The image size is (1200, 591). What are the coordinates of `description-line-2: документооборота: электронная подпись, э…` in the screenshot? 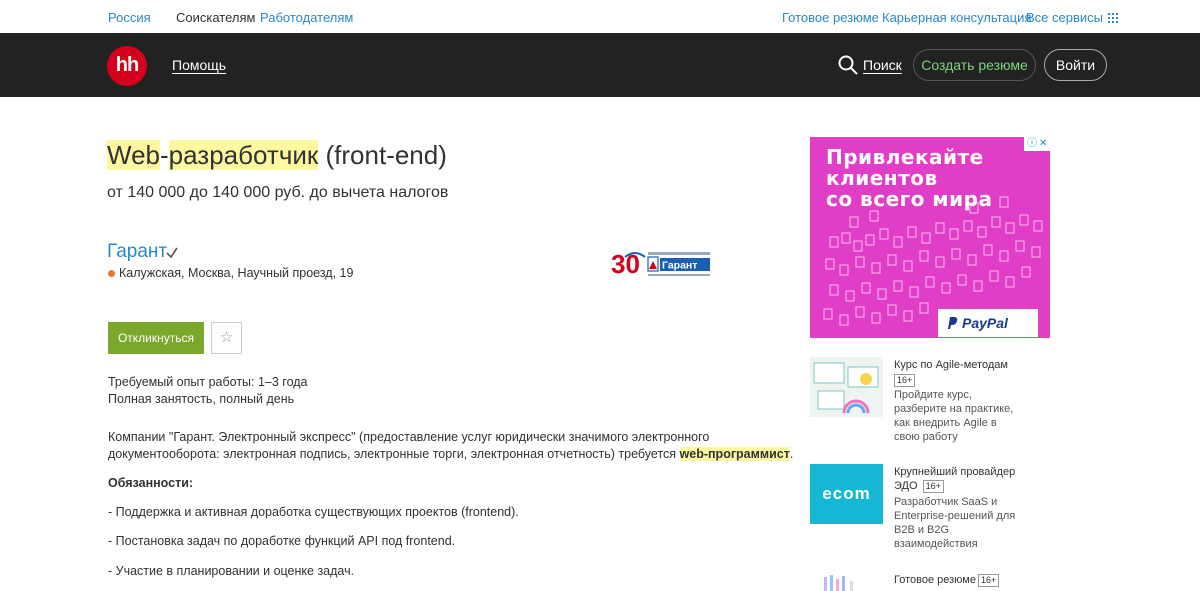 It's located at (450, 454).